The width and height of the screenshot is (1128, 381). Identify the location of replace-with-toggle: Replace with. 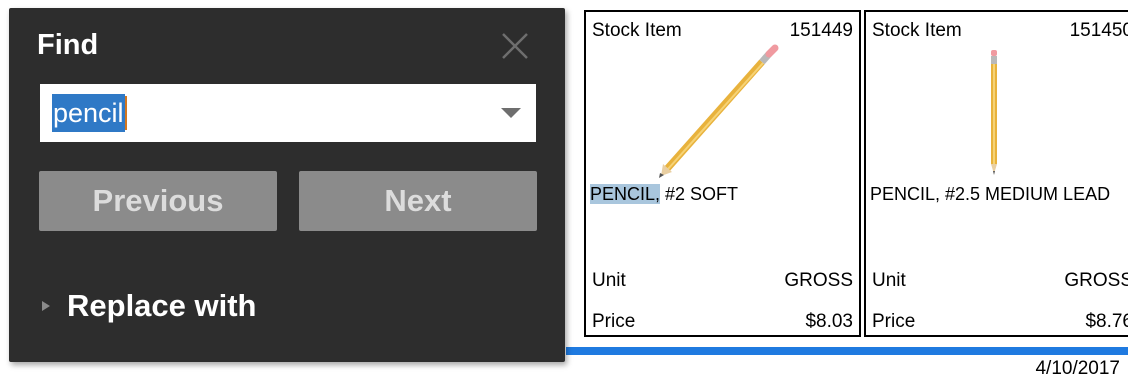
(148, 306).